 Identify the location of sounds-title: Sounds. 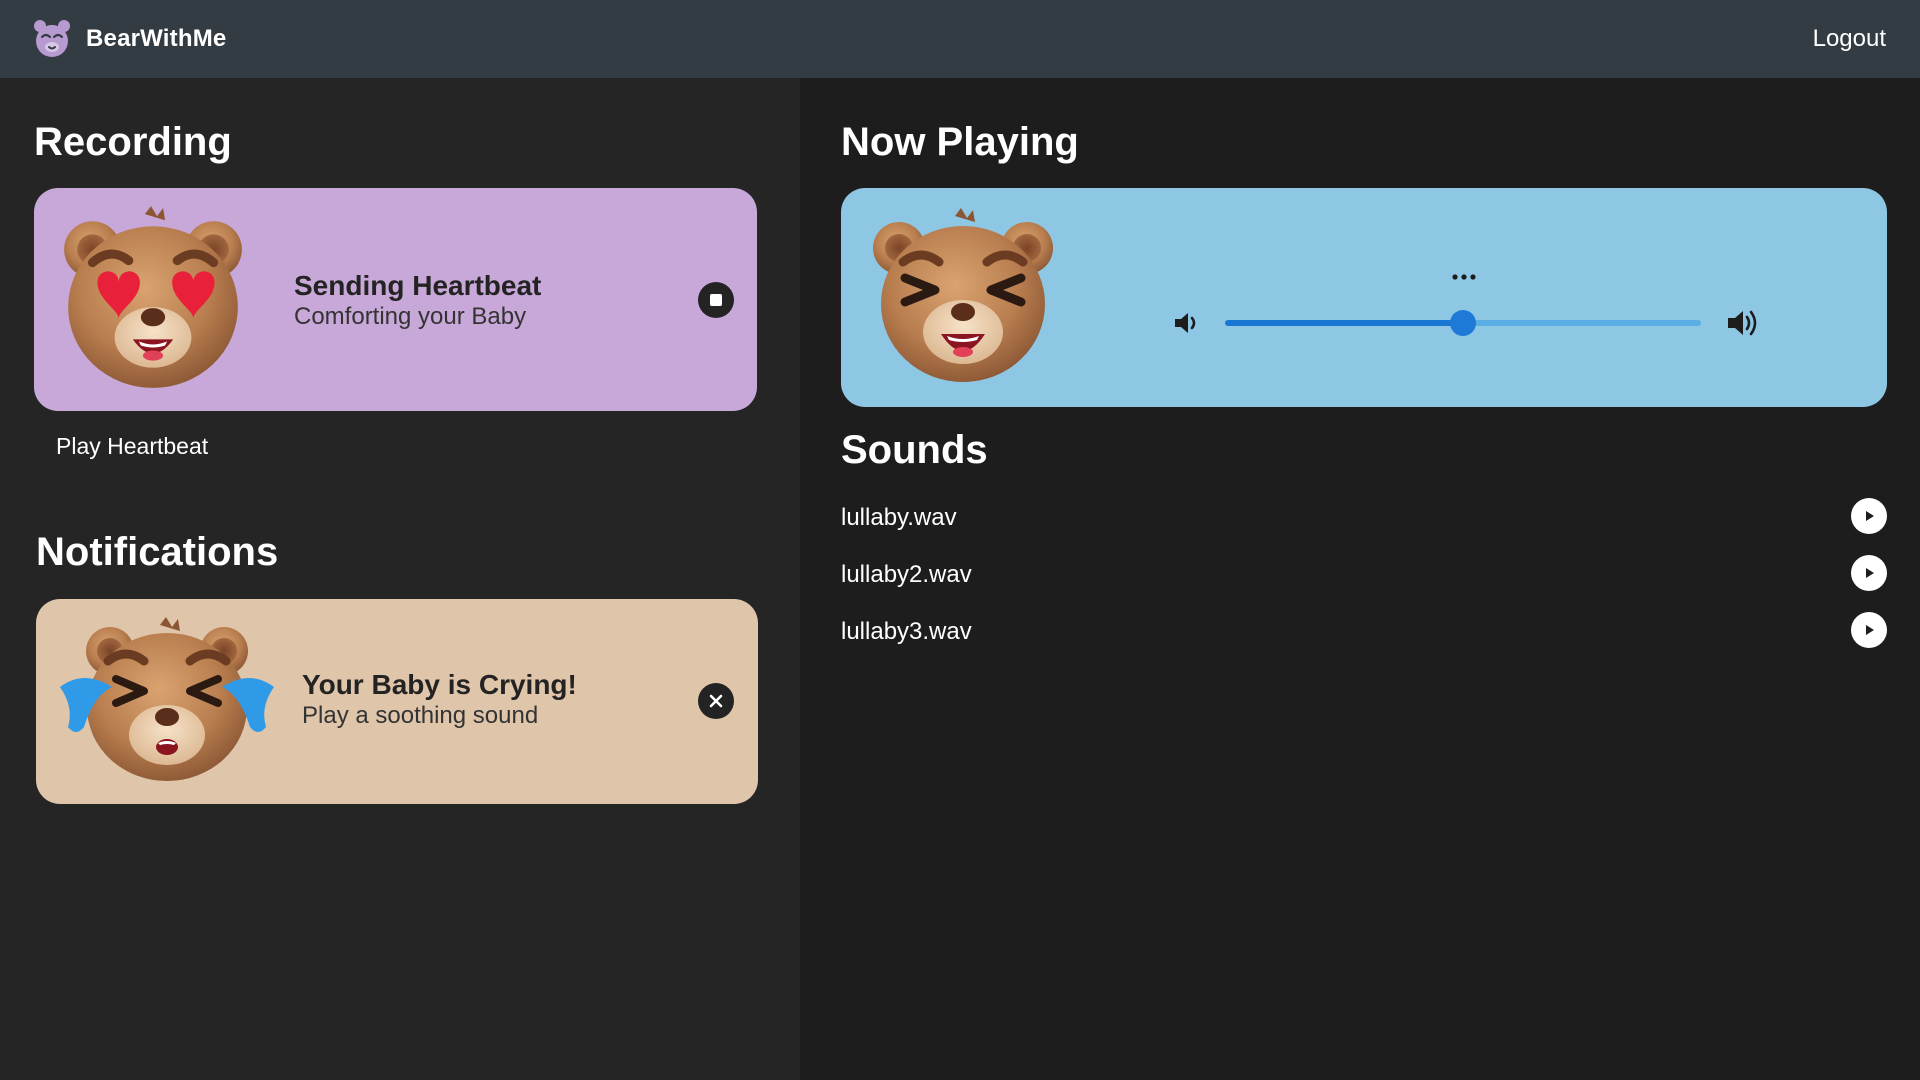
(914, 450).